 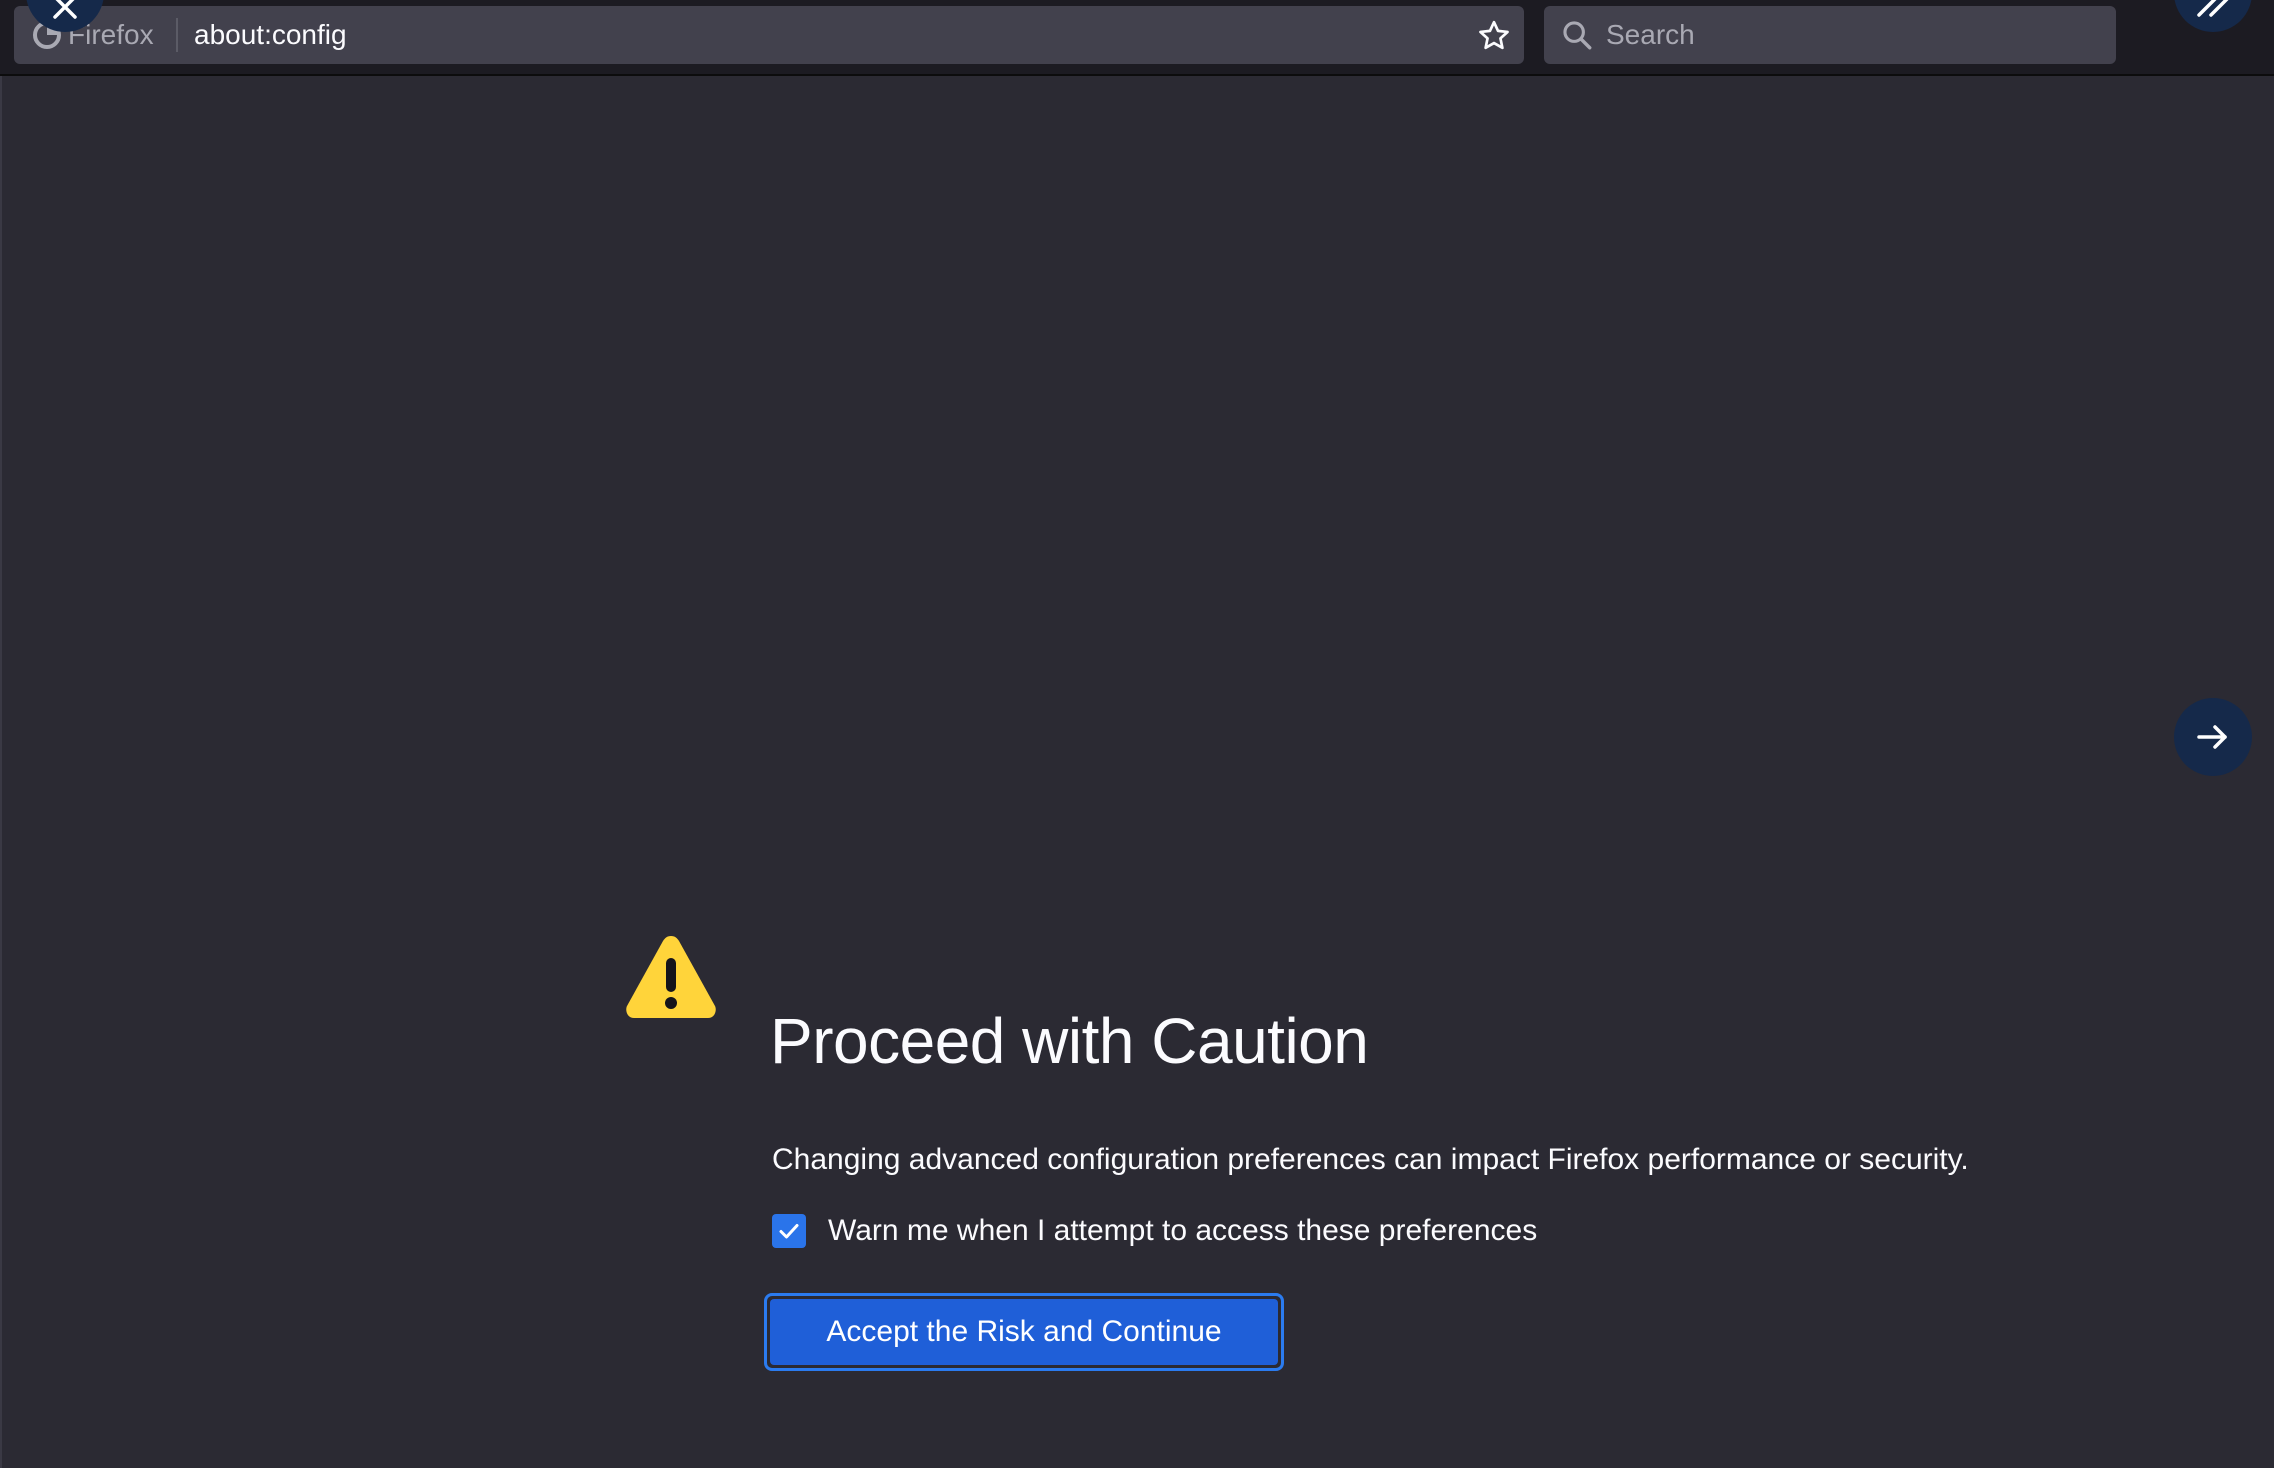 What do you see at coordinates (65, 9) in the screenshot?
I see `close-icon` at bounding box center [65, 9].